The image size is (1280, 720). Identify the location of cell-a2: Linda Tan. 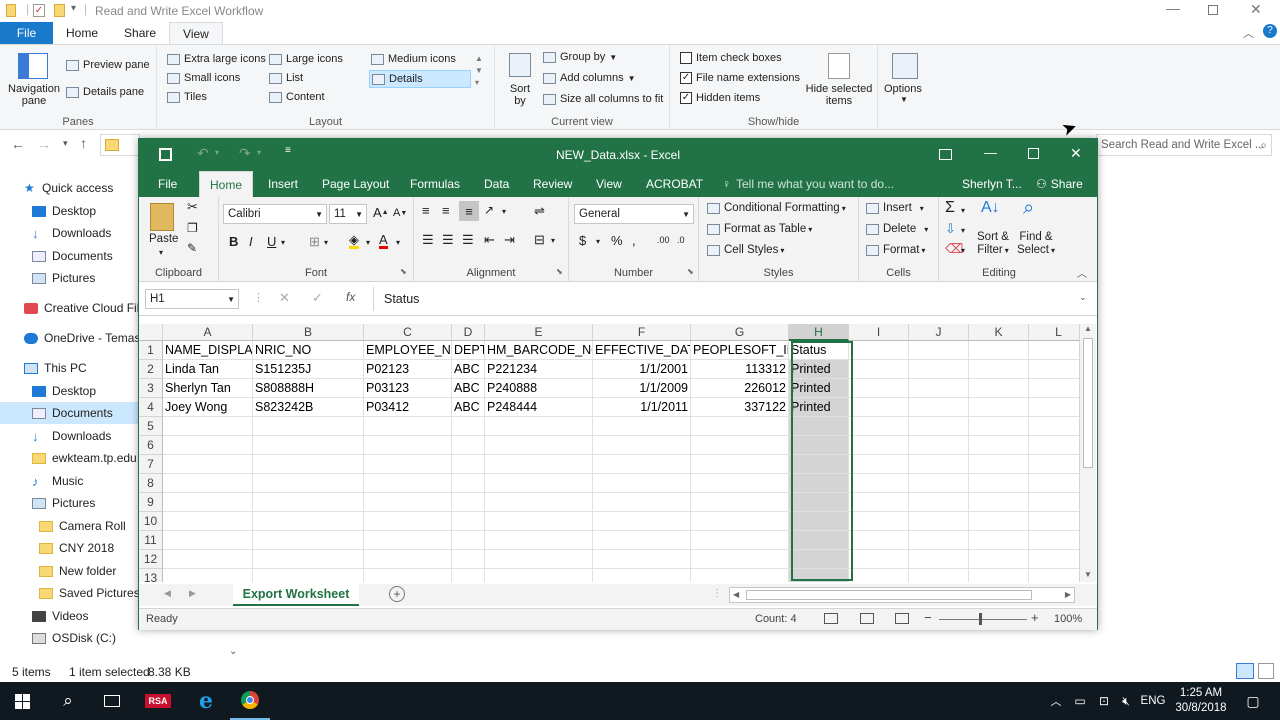
(208, 369).